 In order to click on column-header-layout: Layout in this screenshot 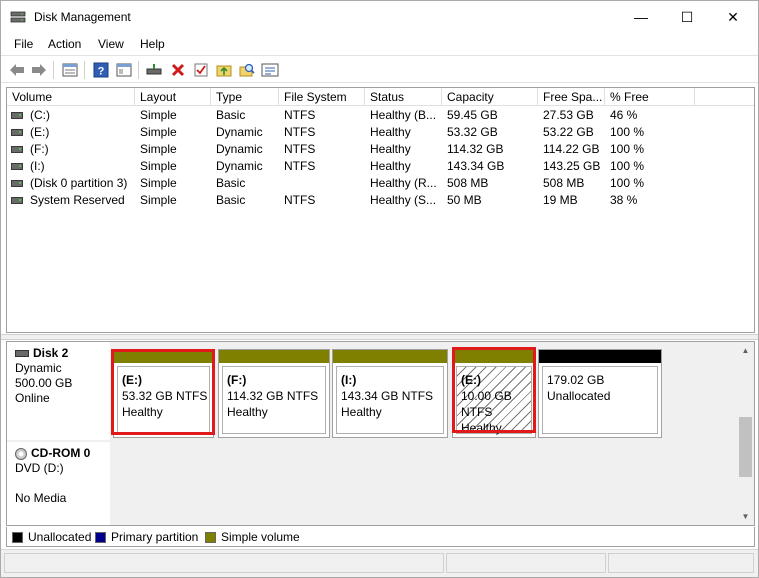, I will do `click(173, 97)`.